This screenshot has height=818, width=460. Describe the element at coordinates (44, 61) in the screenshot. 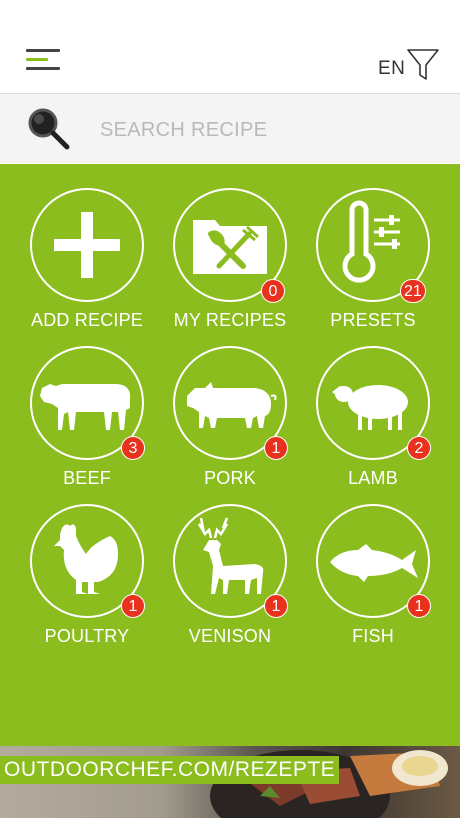

I see `hamburger-menu-icon` at that location.